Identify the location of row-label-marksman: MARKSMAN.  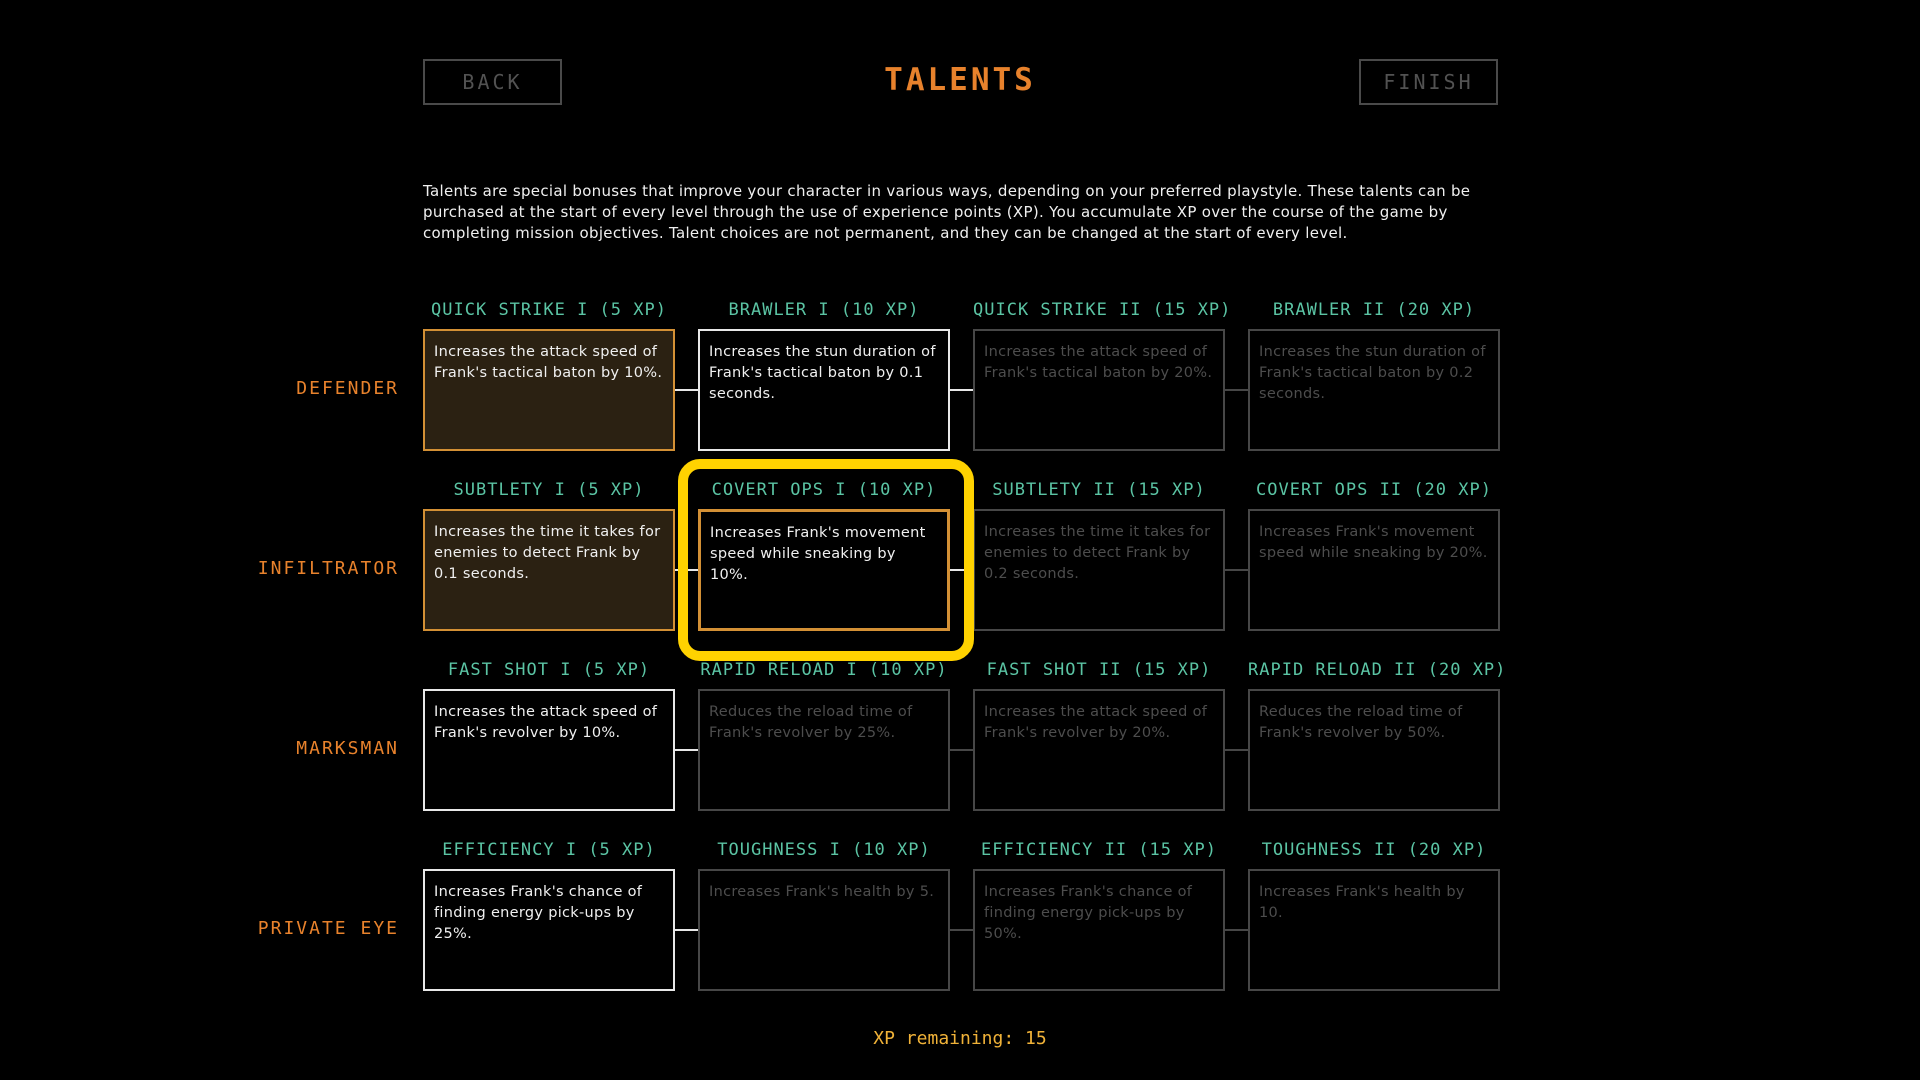
(347, 748).